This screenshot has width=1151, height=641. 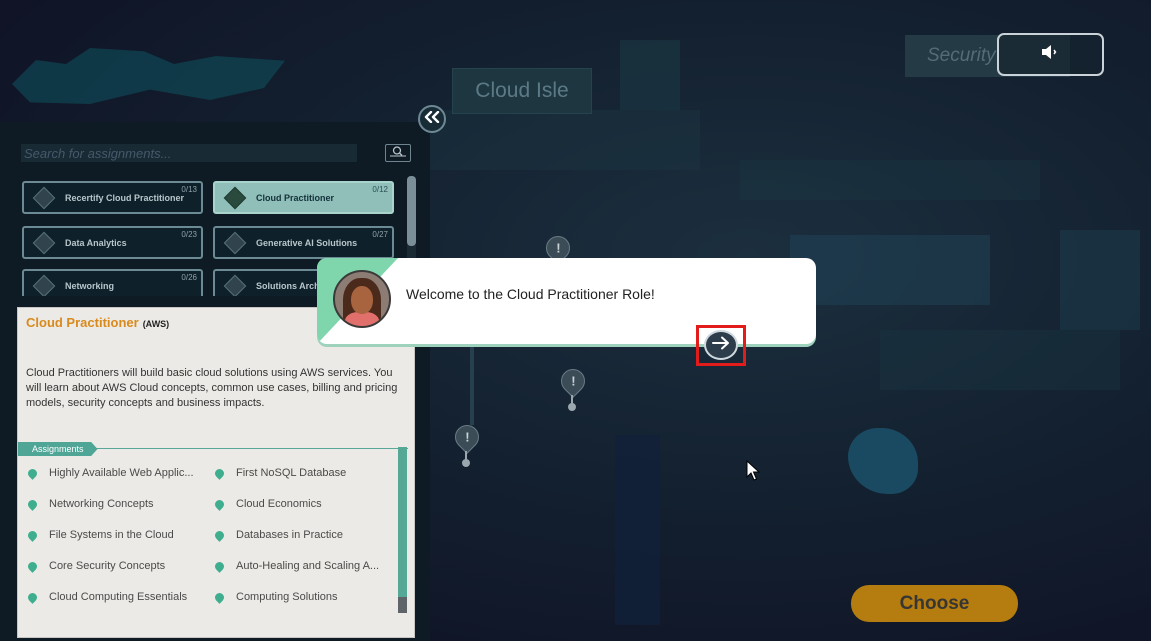 What do you see at coordinates (402, 530) in the screenshot?
I see `assignments-scrollbar` at bounding box center [402, 530].